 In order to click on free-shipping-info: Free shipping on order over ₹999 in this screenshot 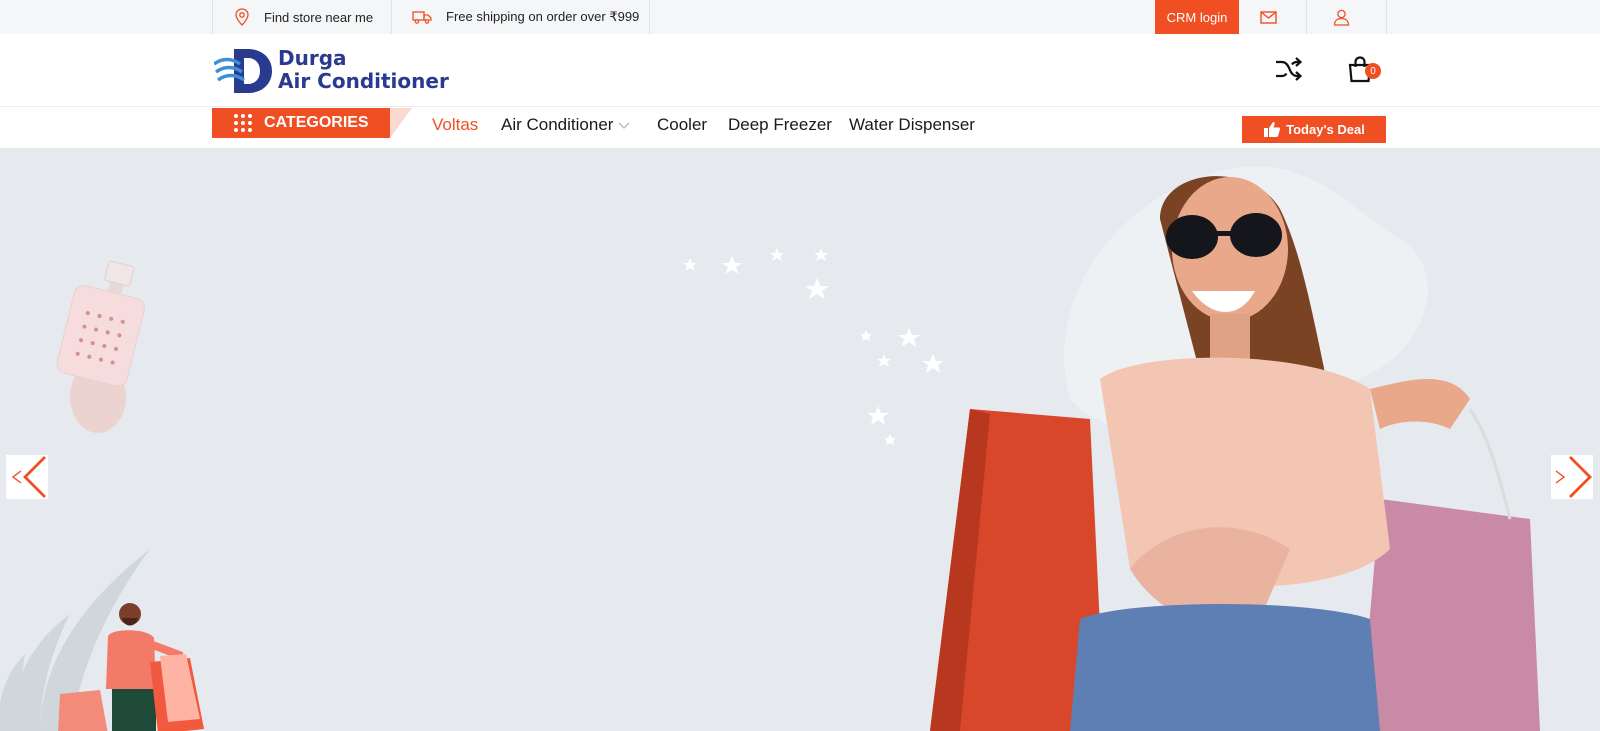, I will do `click(525, 17)`.